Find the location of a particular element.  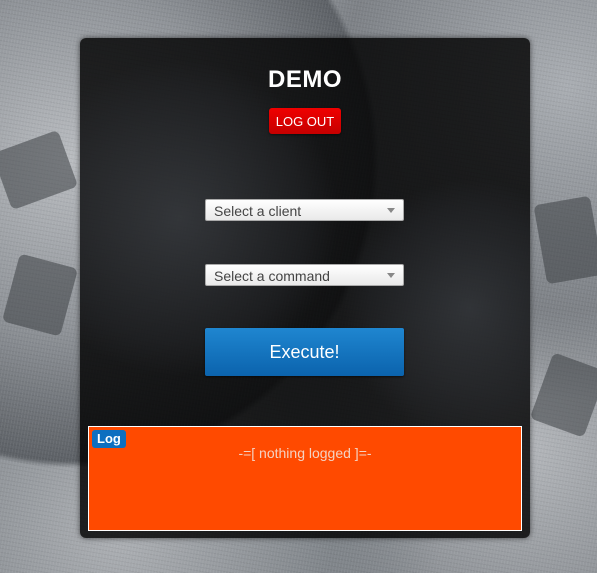

client-select-value: Select a client is located at coordinates (258, 211).